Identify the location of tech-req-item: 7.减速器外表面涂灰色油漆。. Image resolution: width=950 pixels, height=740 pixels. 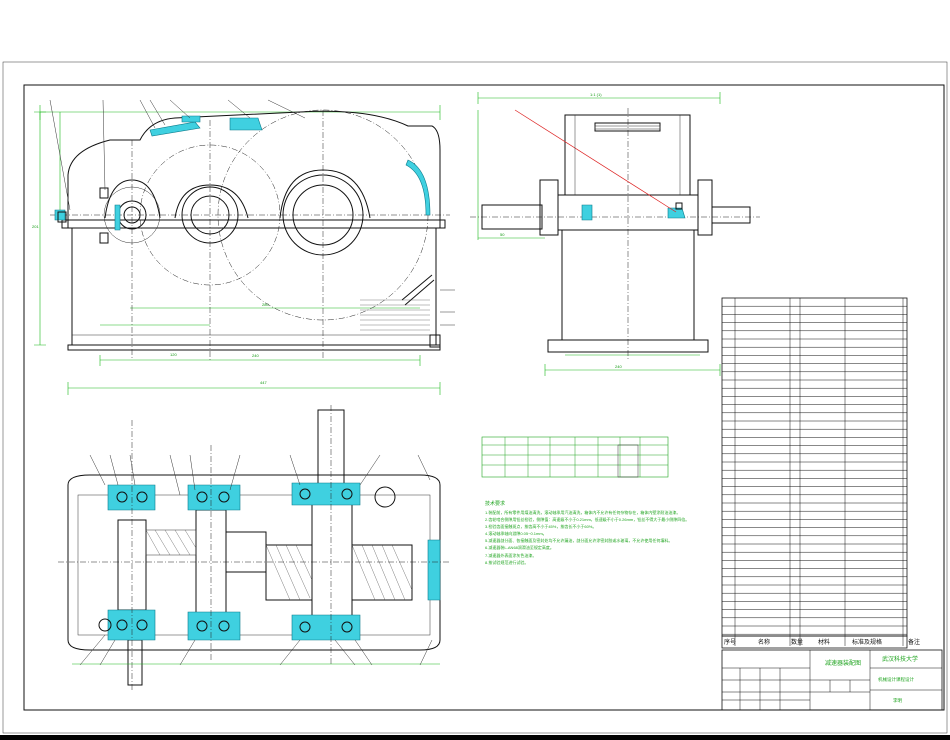
(511, 555).